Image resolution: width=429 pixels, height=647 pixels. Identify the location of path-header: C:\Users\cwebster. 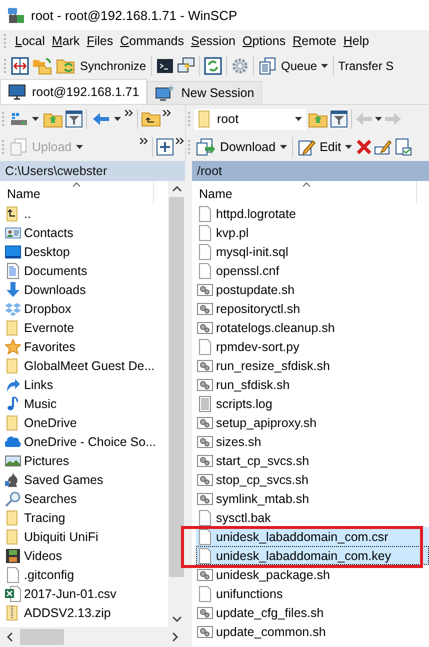
(92, 171).